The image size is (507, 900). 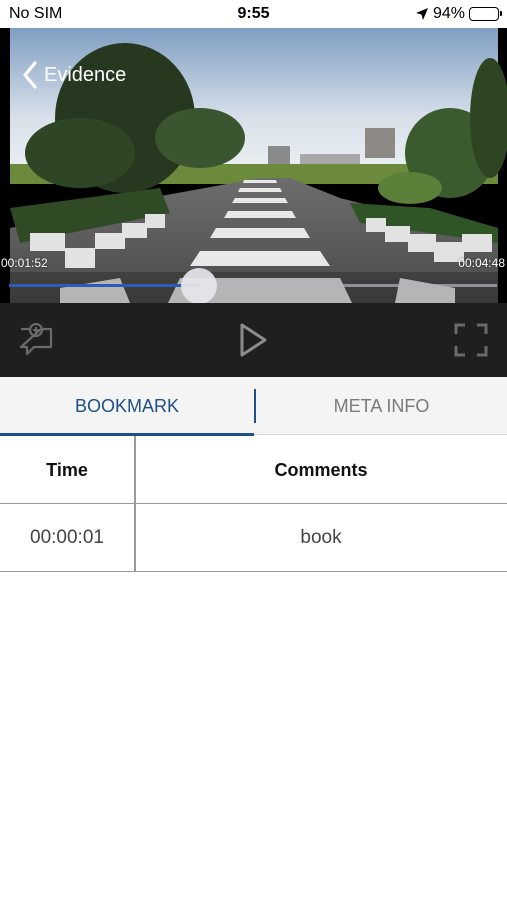 I want to click on status-right: 94%, so click(x=458, y=14).